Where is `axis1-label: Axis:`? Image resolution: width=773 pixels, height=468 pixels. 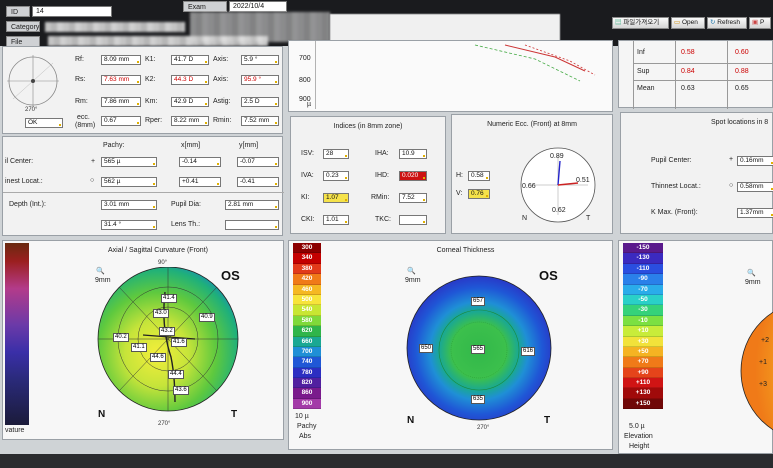
axis1-label: Axis: is located at coordinates (221, 59).